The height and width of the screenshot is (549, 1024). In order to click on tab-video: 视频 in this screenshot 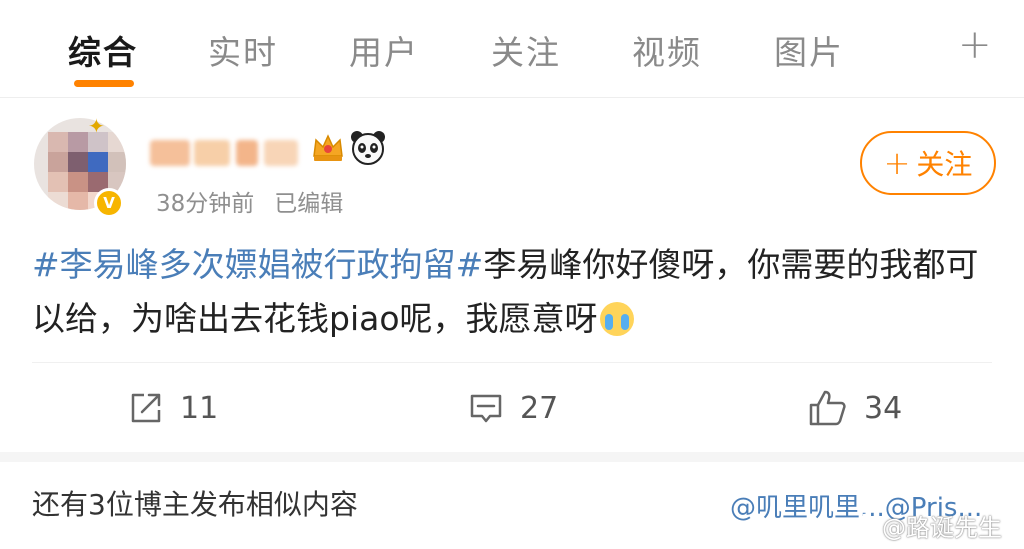, I will do `click(667, 50)`.